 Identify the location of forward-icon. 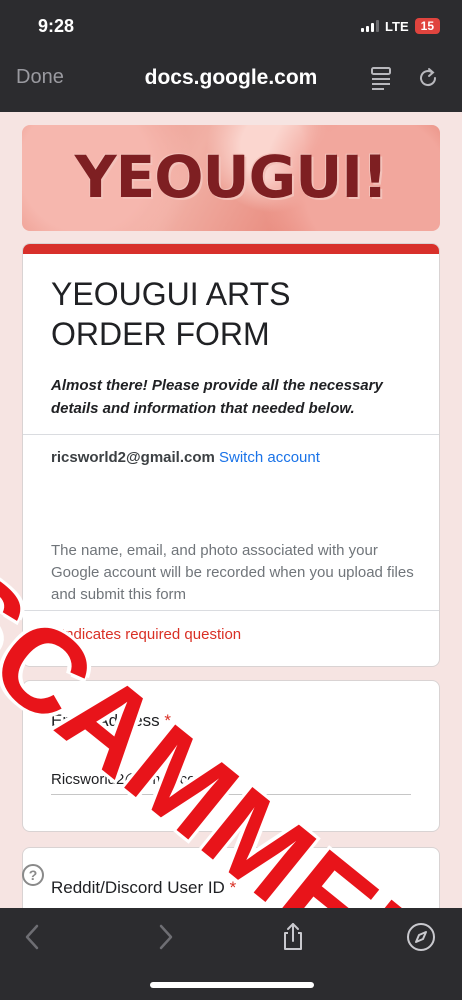
(165, 937).